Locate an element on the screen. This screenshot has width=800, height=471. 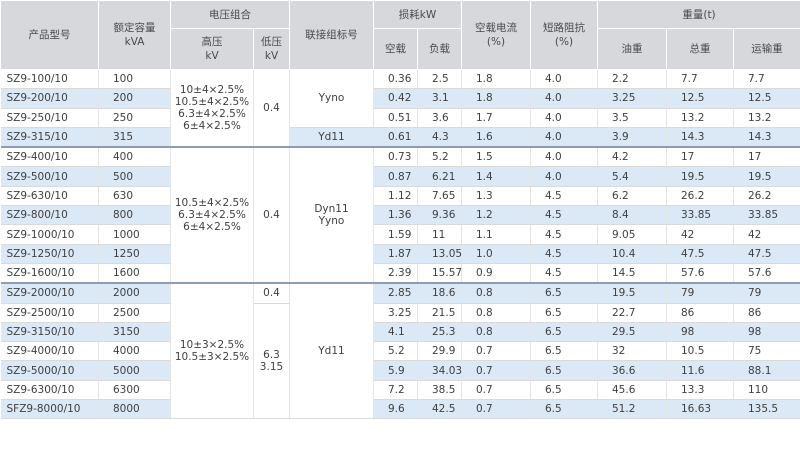
capacity-cell: 100 is located at coordinates (134, 79).